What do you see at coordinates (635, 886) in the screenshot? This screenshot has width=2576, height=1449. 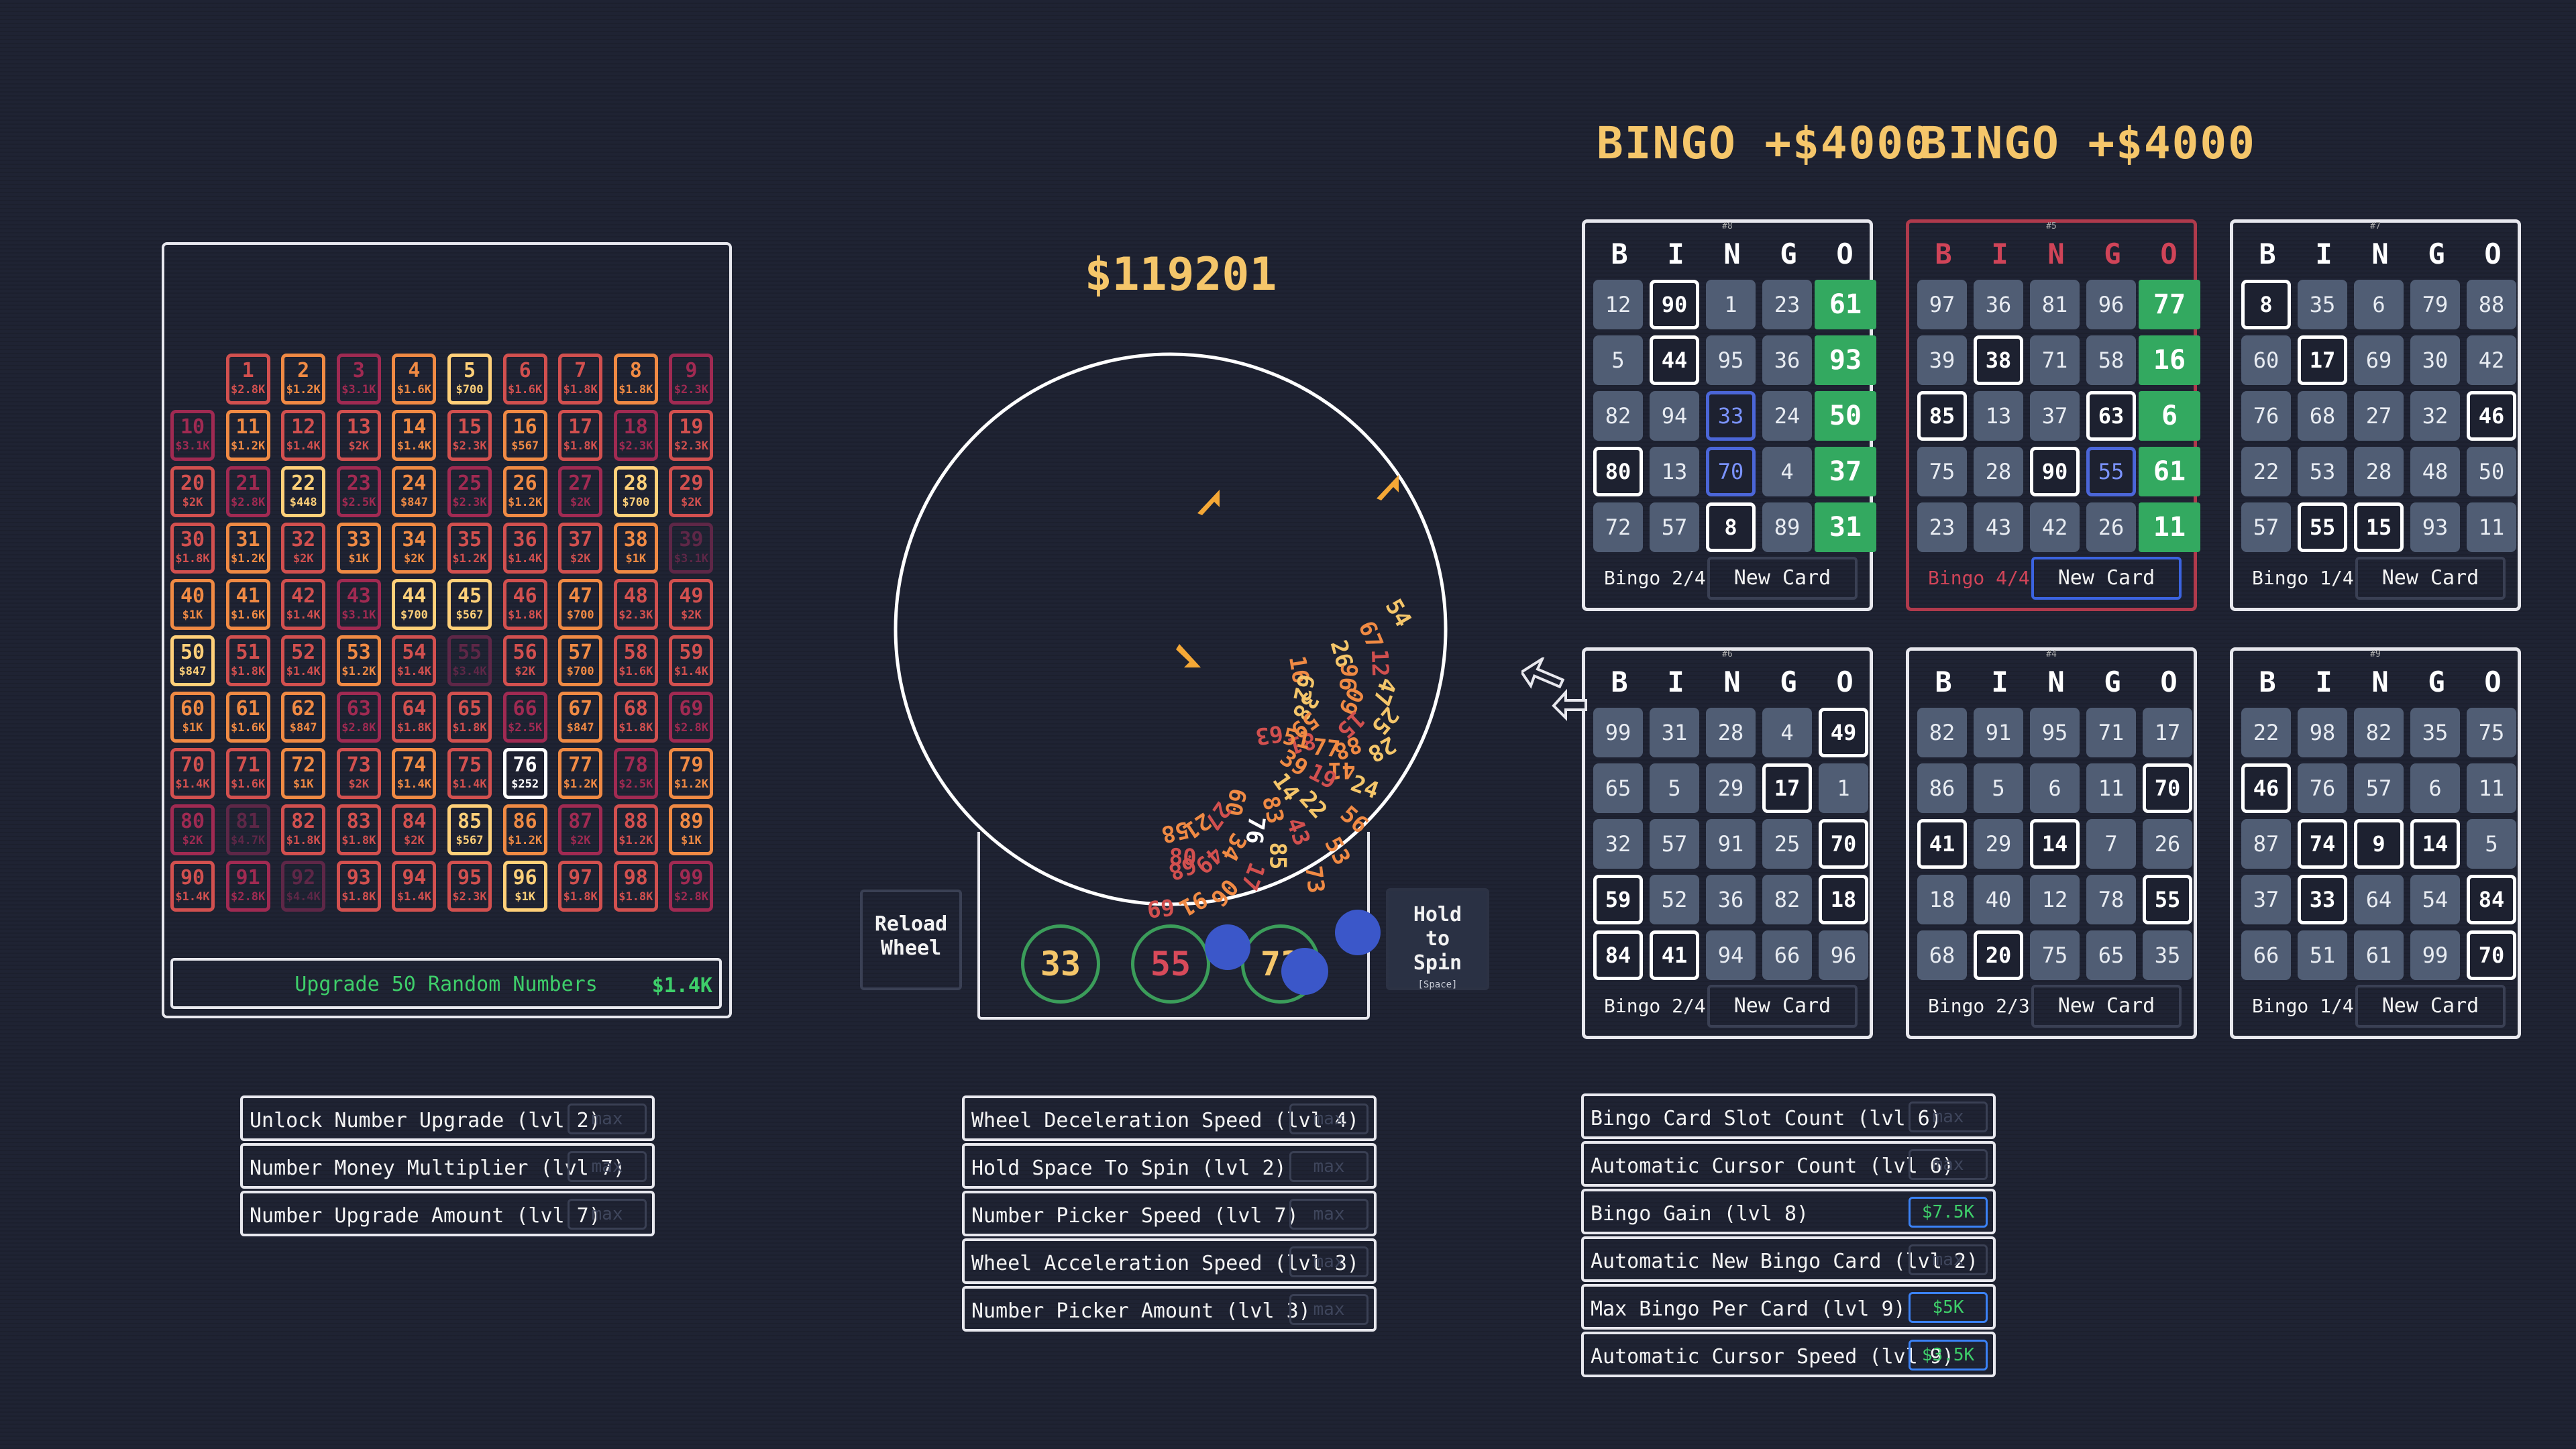 I see `number-cell: 98 $1.8K` at bounding box center [635, 886].